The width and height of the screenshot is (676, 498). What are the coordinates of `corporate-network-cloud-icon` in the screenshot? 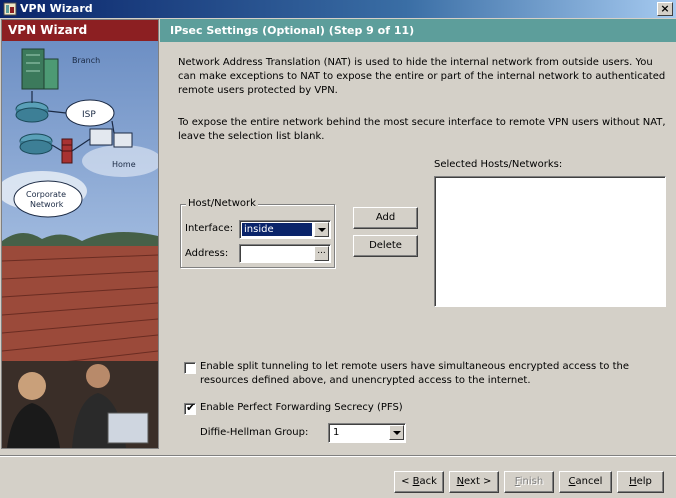 It's located at (48, 199).